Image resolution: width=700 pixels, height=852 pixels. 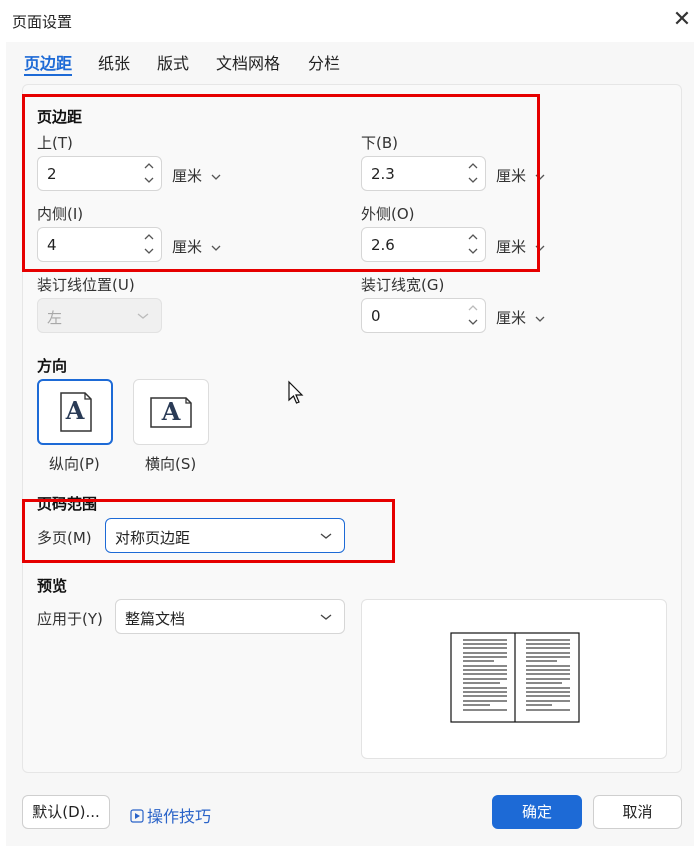 What do you see at coordinates (230, 616) in the screenshot?
I see `apply-to-select: 整篇文档` at bounding box center [230, 616].